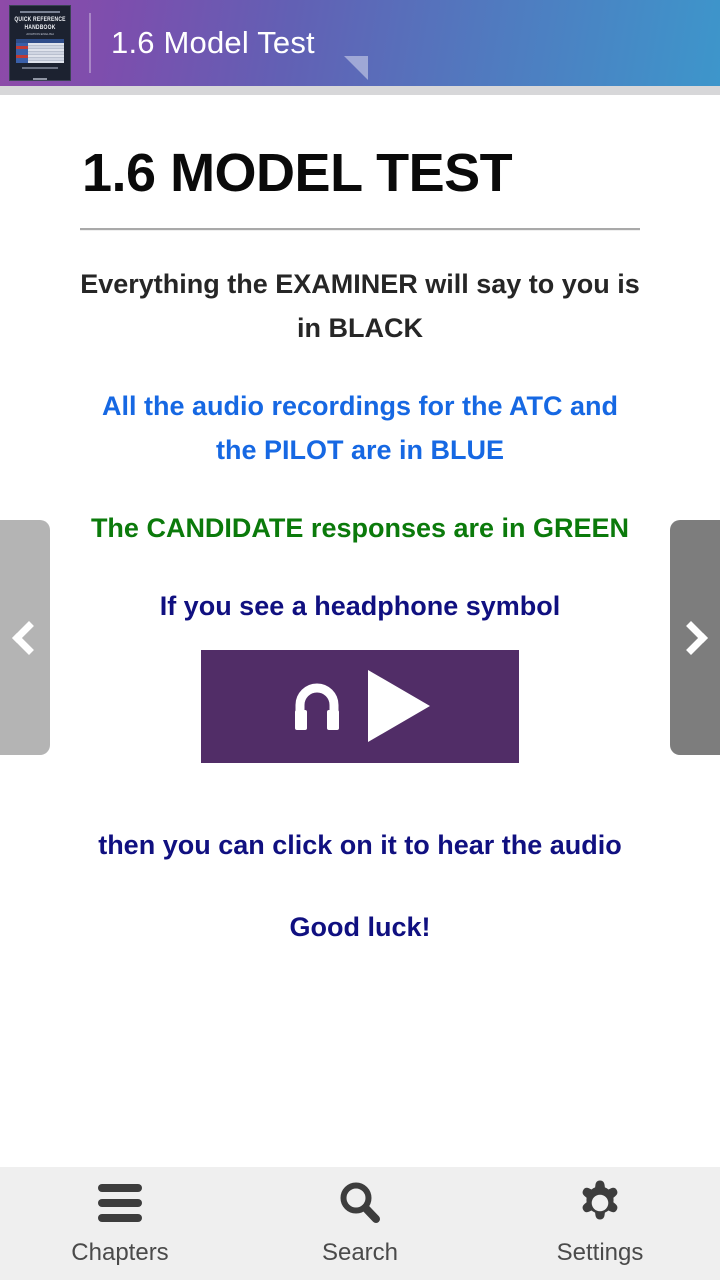 The width and height of the screenshot is (720, 1280). Describe the element at coordinates (691, 637) in the screenshot. I see `chevron-right-icon` at that location.